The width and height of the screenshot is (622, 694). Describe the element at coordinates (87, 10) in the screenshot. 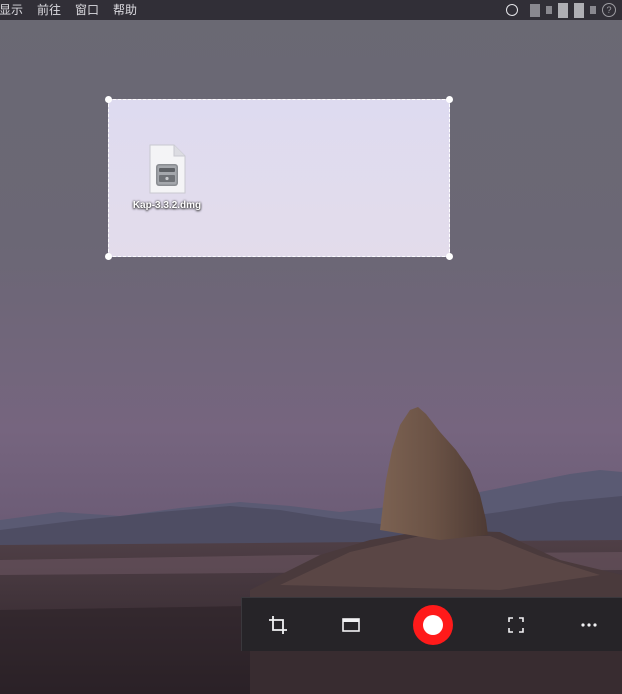

I see `menu-item-window: 窗口` at that location.